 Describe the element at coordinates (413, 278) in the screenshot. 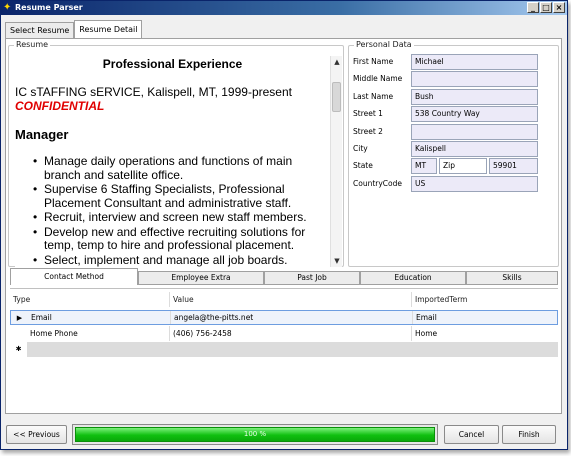

I see `tab-education: Education` at that location.